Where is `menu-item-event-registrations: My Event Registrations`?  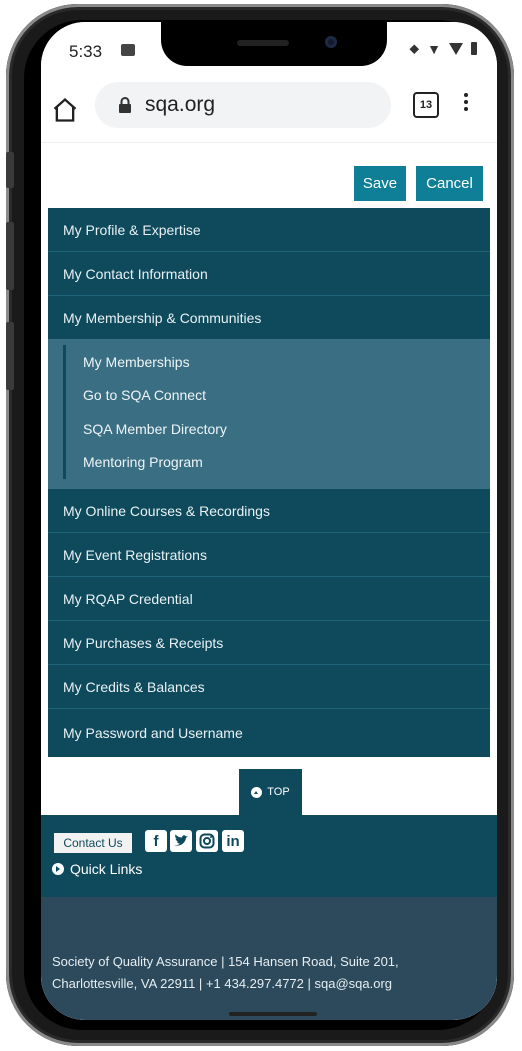
menu-item-event-registrations: My Event Registrations is located at coordinates (269, 555).